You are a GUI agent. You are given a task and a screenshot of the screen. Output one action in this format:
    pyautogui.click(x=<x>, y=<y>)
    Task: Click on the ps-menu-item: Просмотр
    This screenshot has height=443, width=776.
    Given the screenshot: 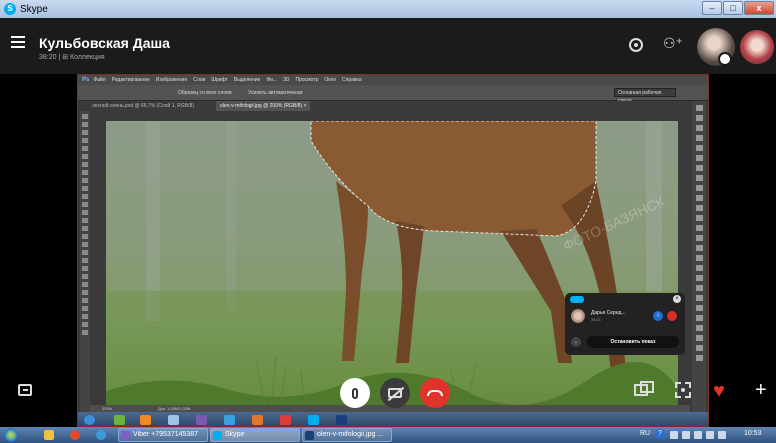 What is the action you would take?
    pyautogui.click(x=307, y=80)
    